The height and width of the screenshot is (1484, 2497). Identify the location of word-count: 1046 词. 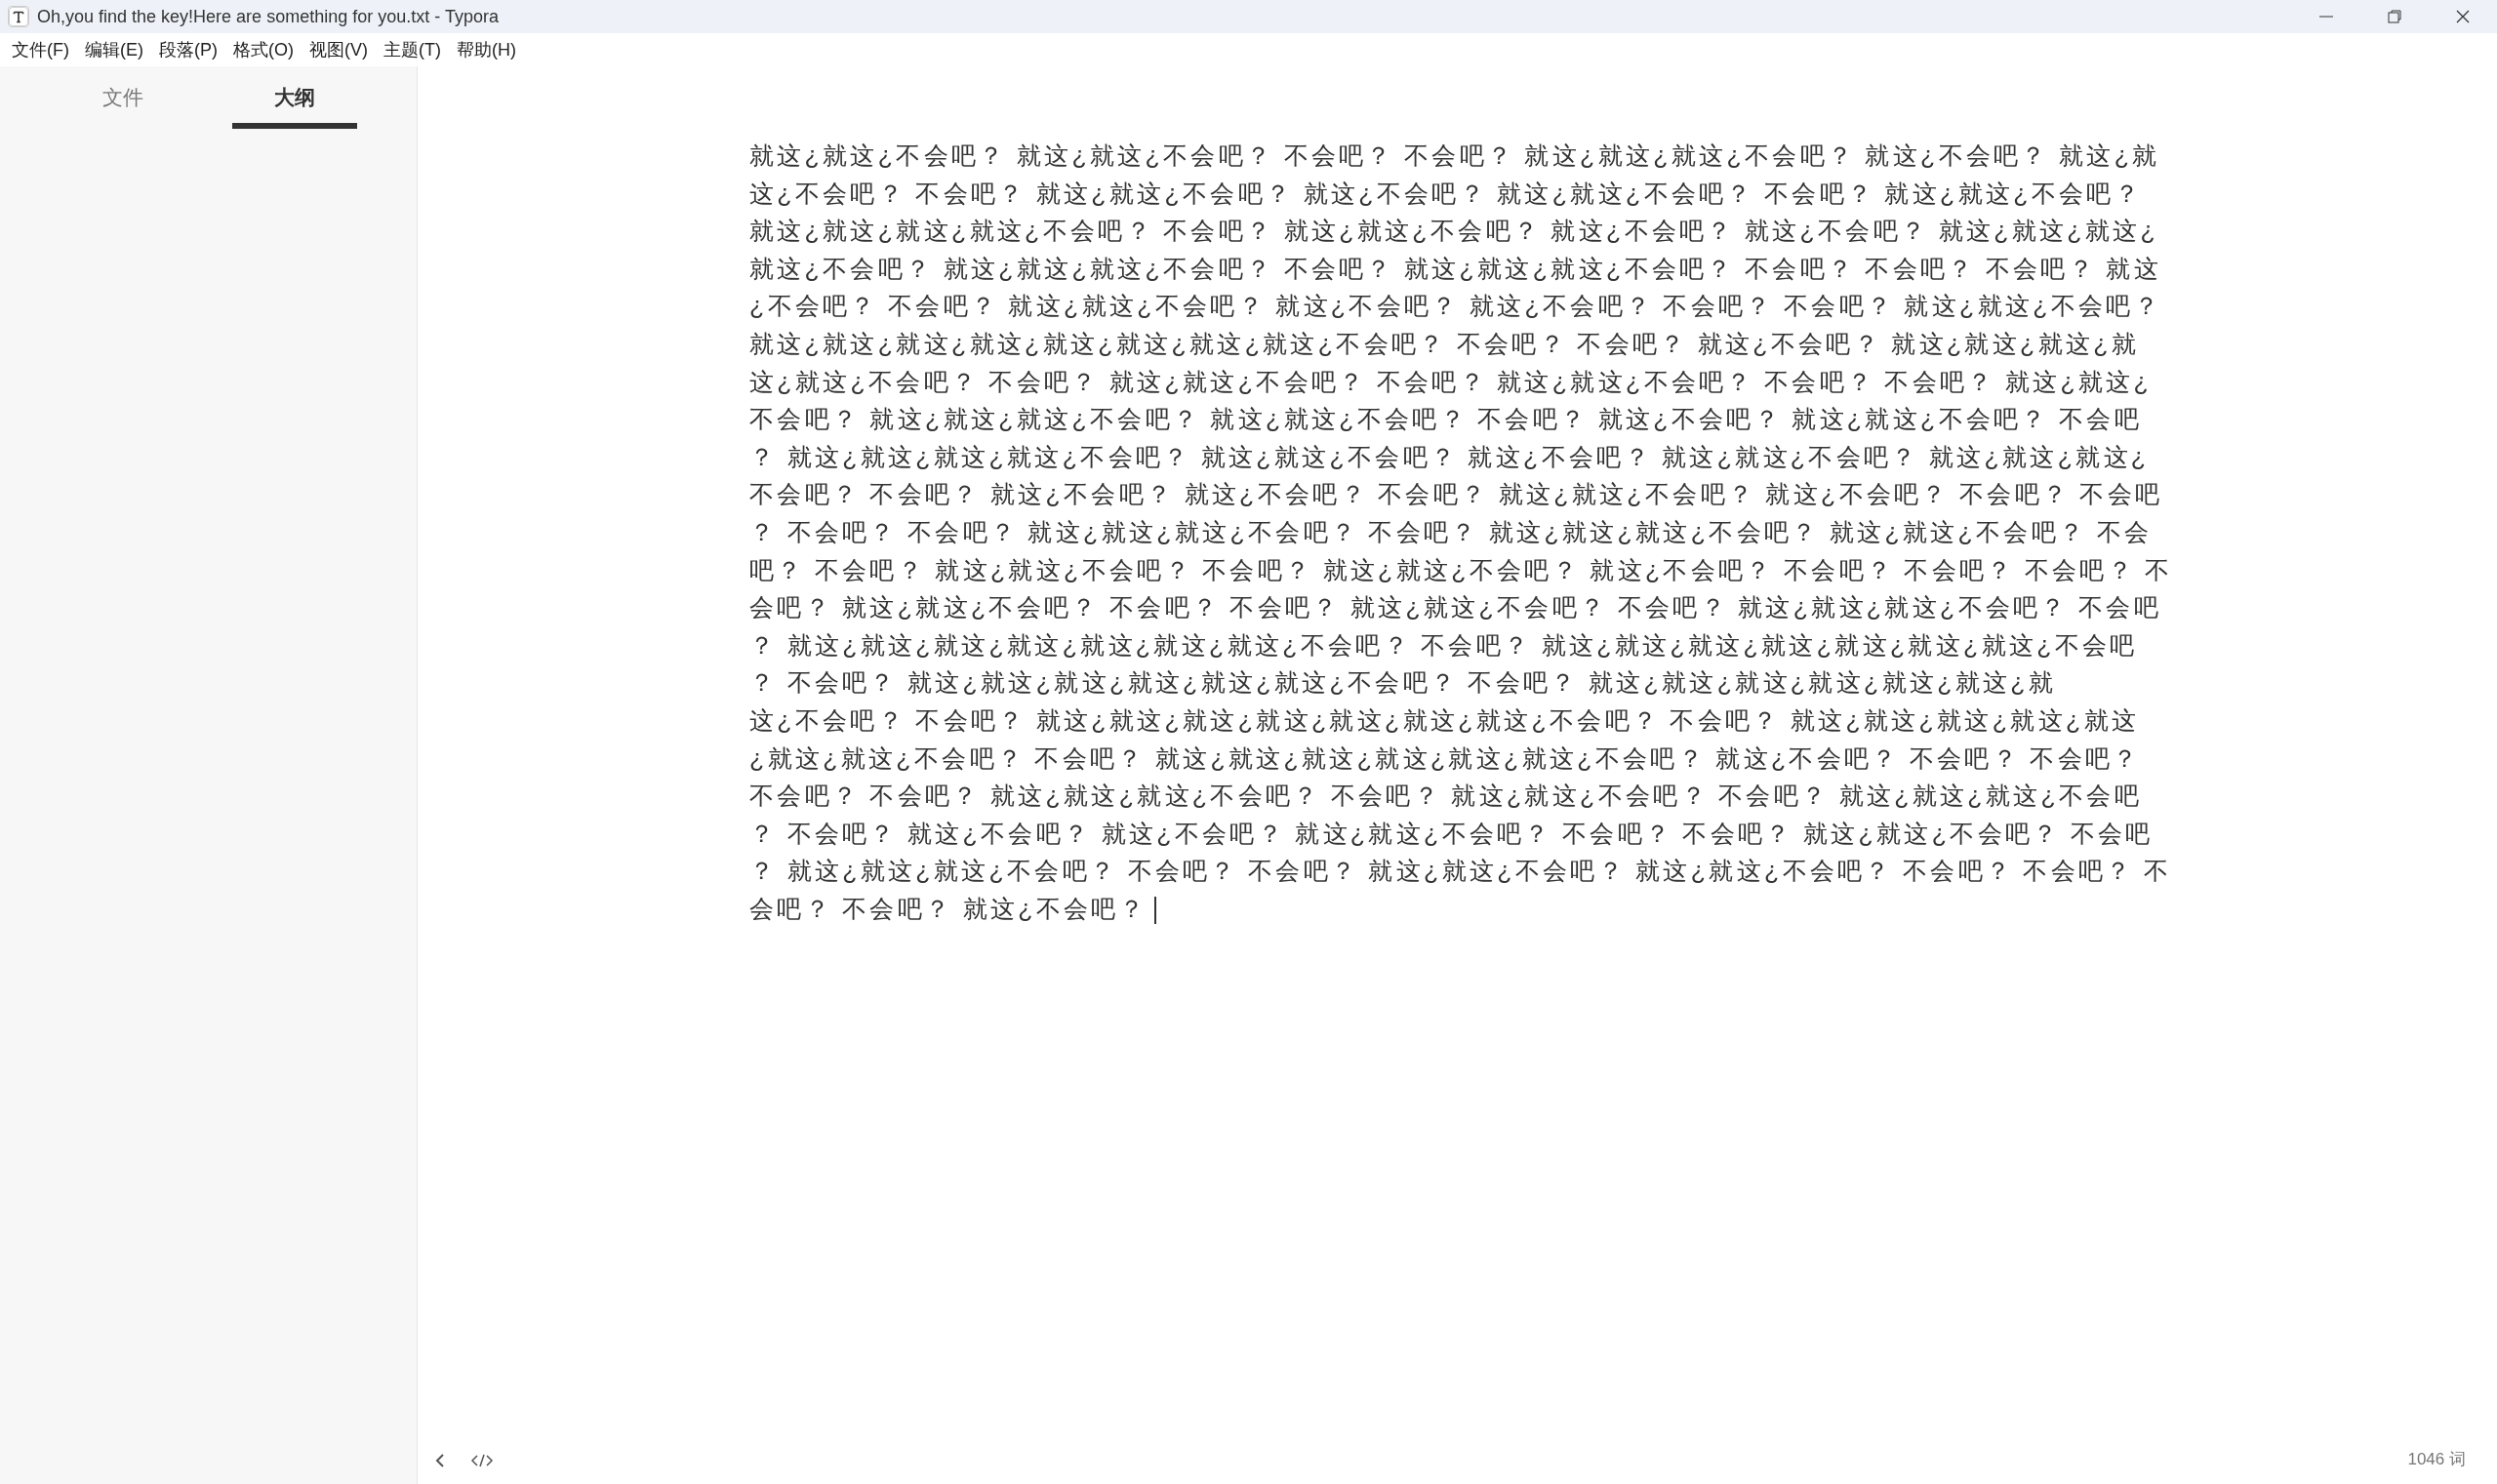
(2436, 1460).